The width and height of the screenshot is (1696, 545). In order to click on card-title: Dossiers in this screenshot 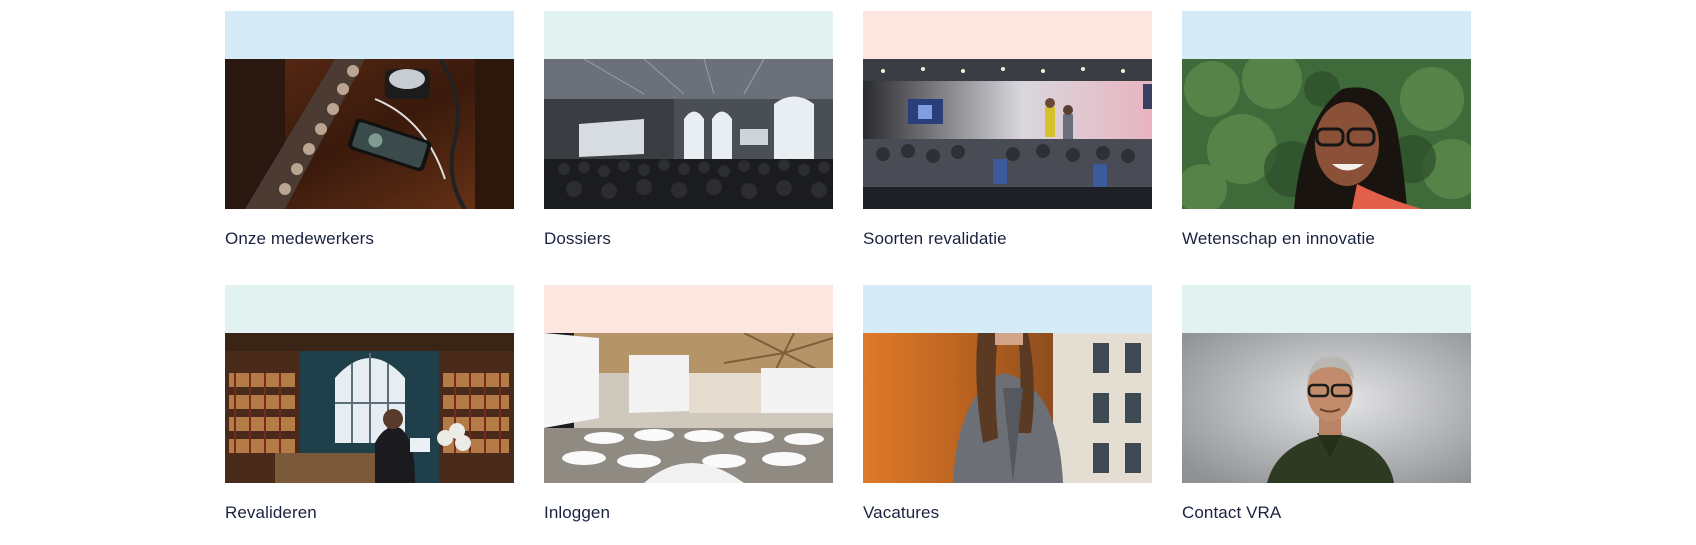, I will do `click(577, 238)`.